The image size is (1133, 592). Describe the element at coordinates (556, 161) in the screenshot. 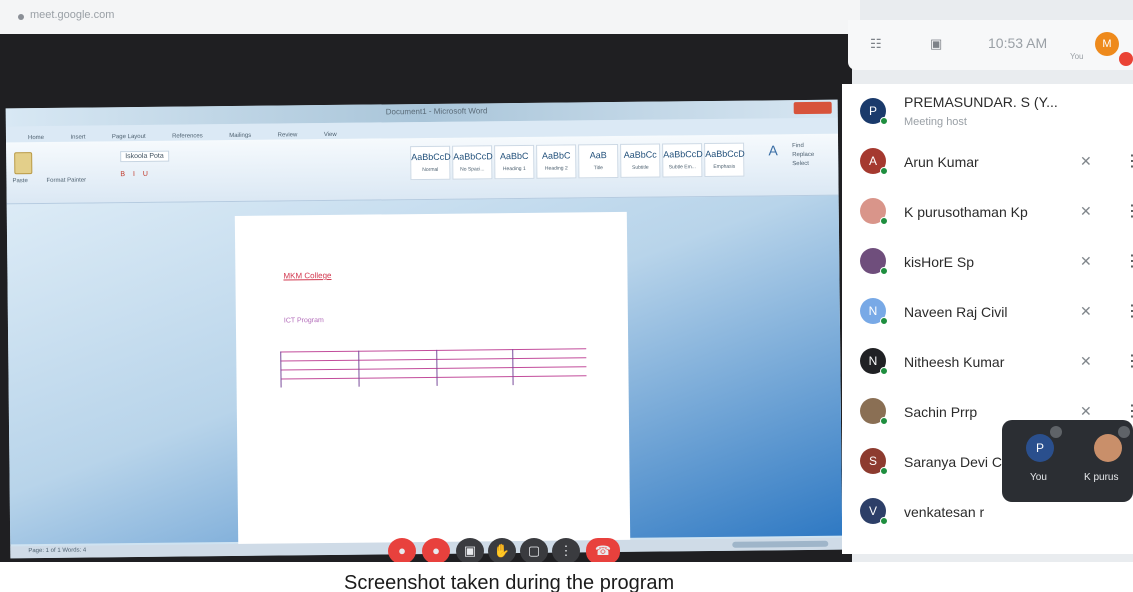

I see `style-heading-2: AaBbC Heading 2` at that location.